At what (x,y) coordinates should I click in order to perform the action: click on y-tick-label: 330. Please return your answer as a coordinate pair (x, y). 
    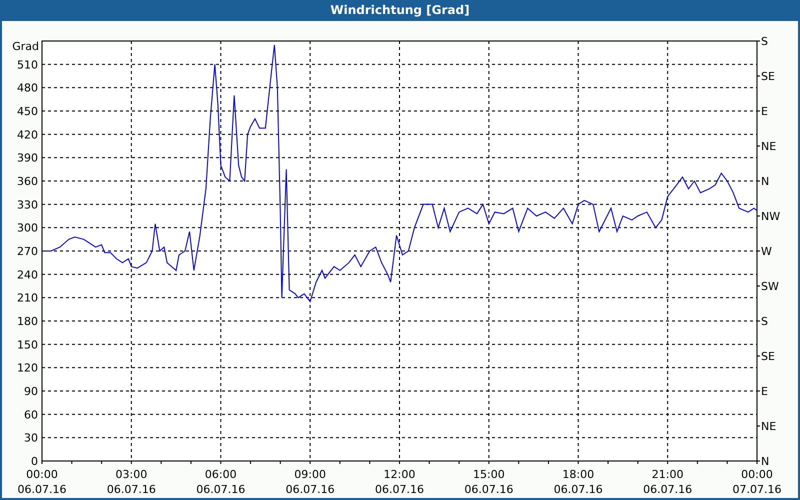
    Looking at the image, I should click on (27, 205).